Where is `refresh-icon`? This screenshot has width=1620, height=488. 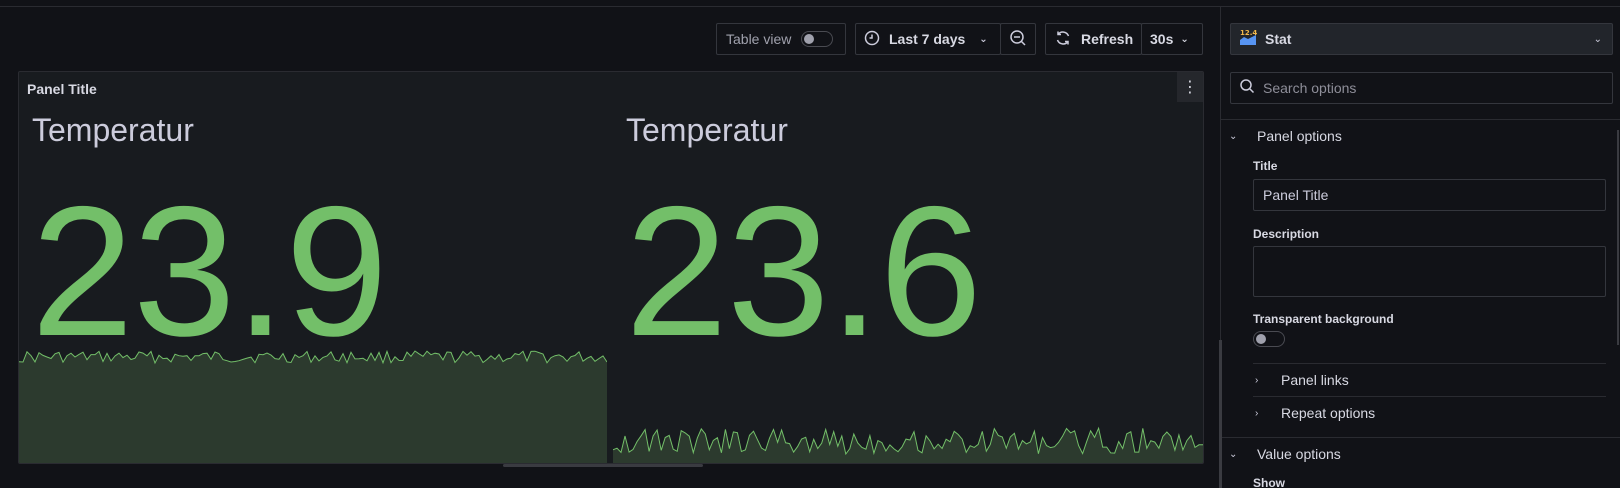
refresh-icon is located at coordinates (1063, 39).